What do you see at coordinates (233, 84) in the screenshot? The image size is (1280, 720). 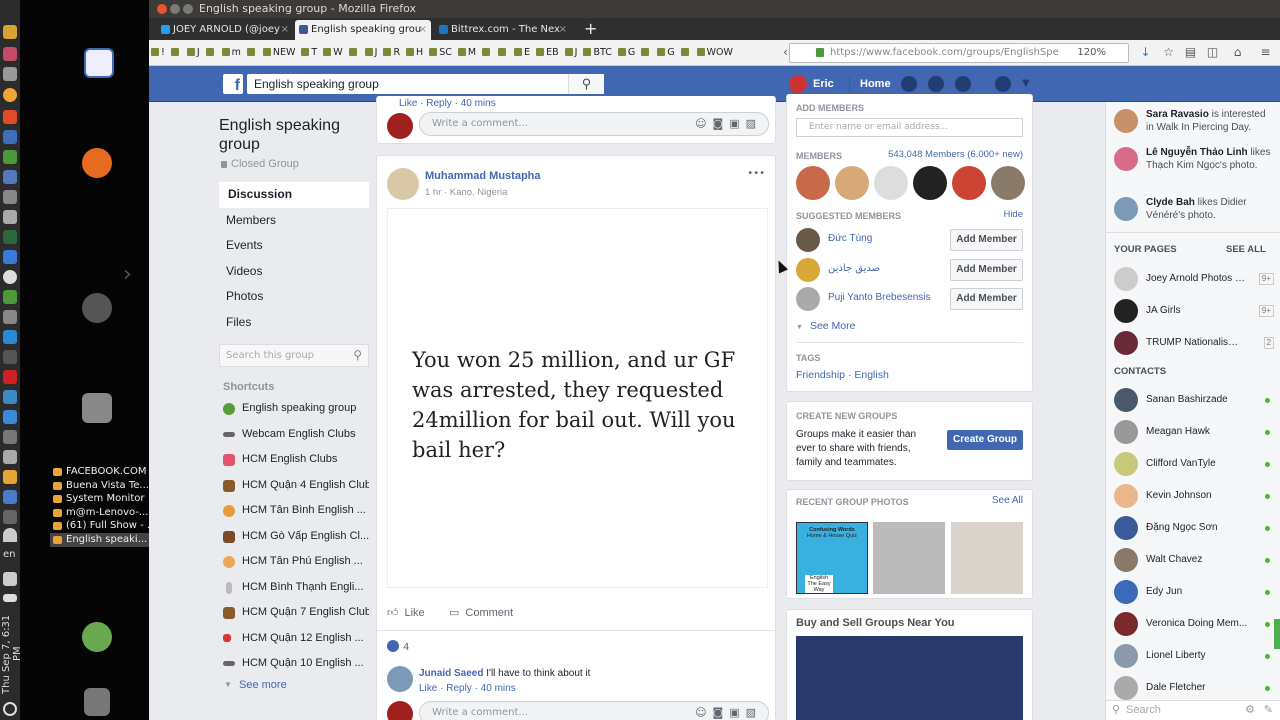 I see `facebook-logo-icon: f` at bounding box center [233, 84].